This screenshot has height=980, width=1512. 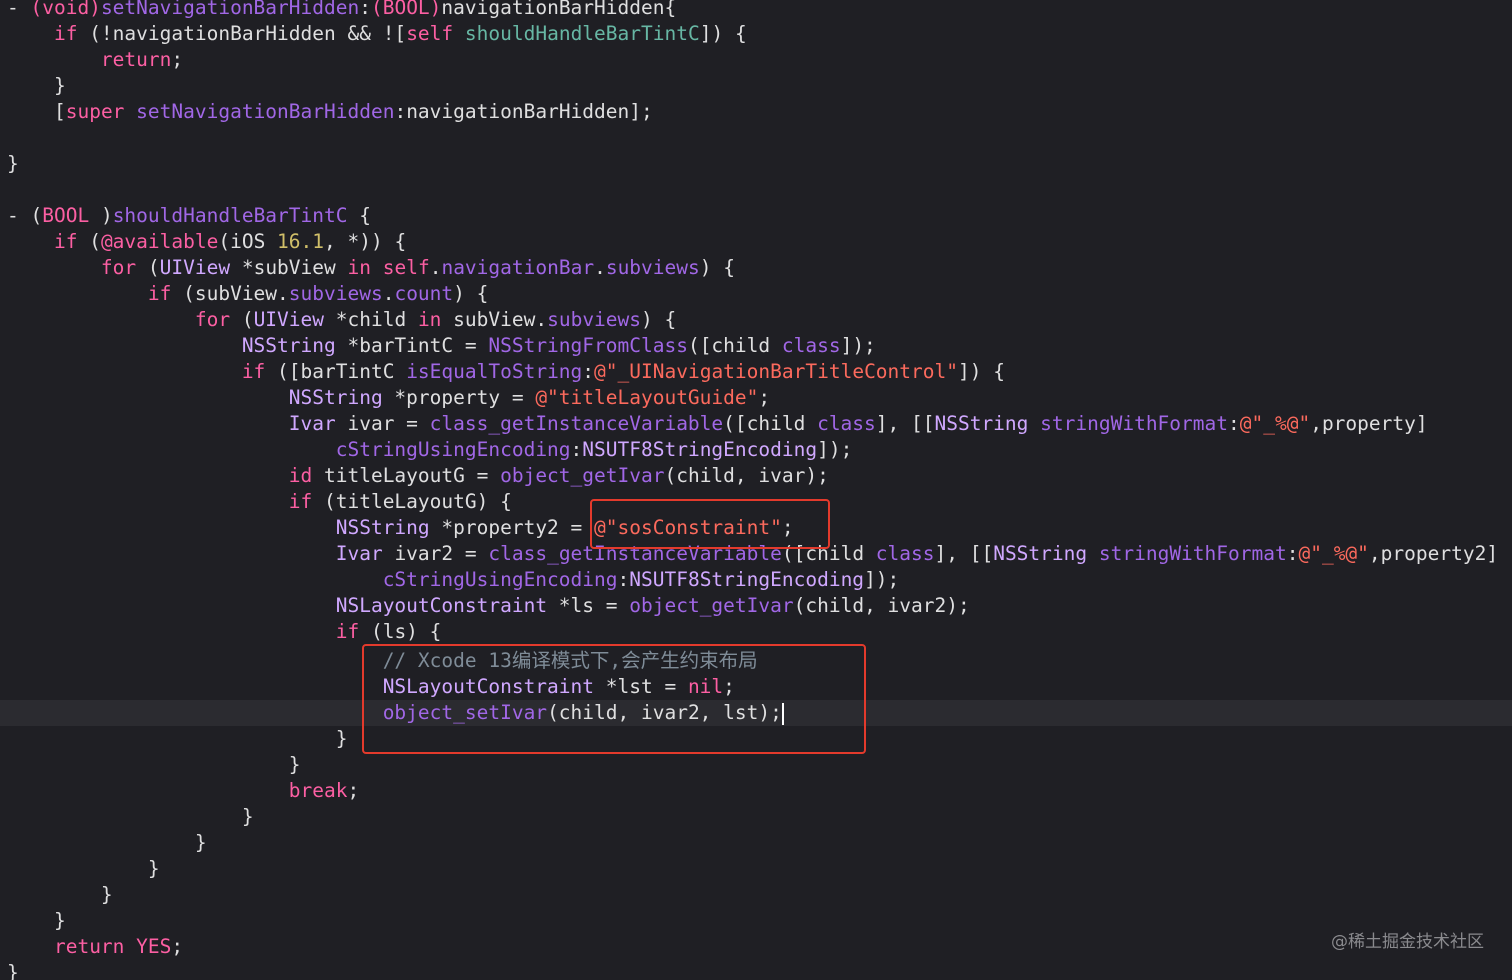 I want to click on code-line: - (BOOL )shouldHandleBarTintC {, so click(x=189, y=215).